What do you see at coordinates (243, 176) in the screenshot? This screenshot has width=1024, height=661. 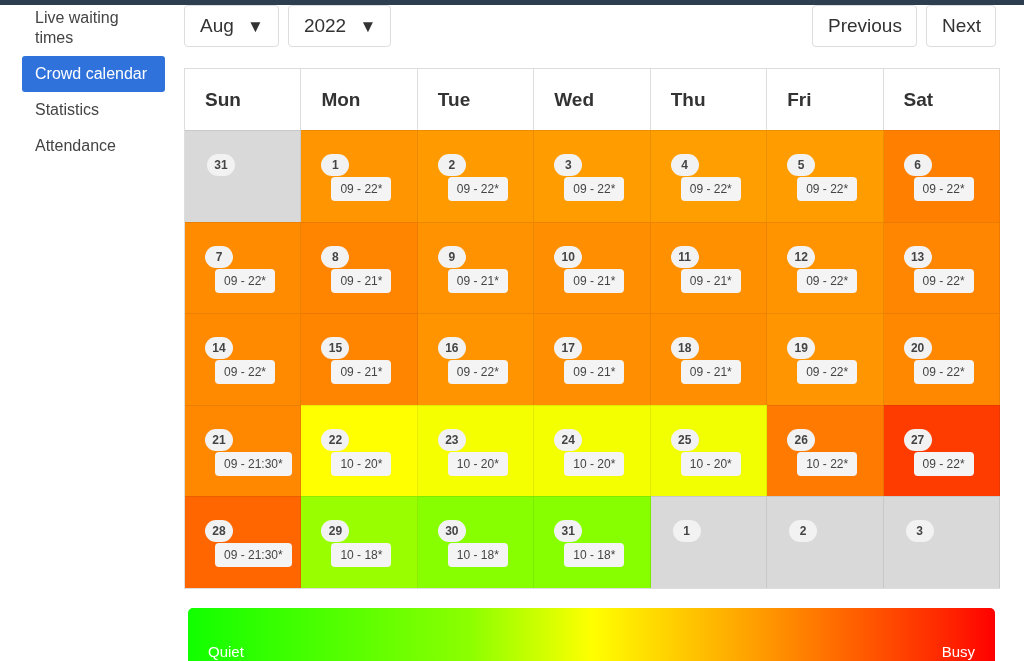 I see `day-cell: 31` at bounding box center [243, 176].